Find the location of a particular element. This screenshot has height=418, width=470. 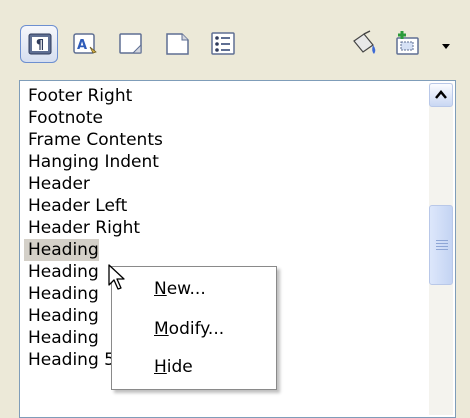

new-style-dropdown-button is located at coordinates (446, 46).